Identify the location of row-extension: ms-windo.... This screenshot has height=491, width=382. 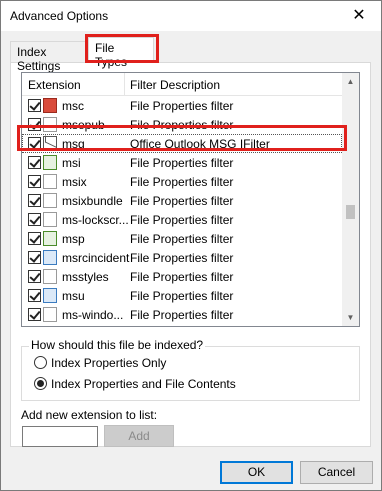
(93, 315).